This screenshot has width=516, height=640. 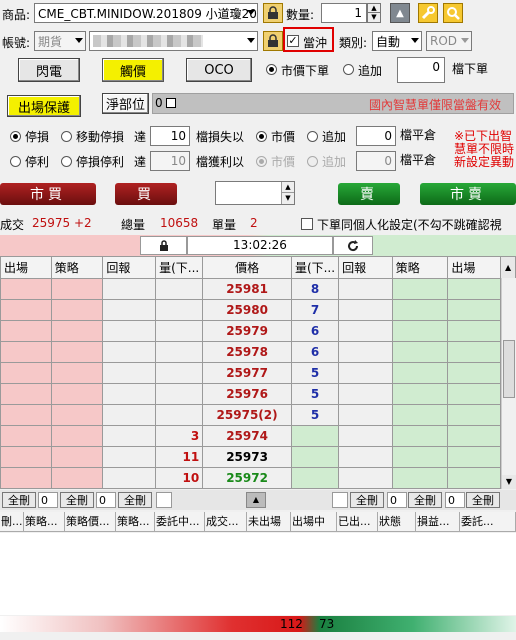 What do you see at coordinates (146, 194) in the screenshot?
I see `buy-button: 買` at bounding box center [146, 194].